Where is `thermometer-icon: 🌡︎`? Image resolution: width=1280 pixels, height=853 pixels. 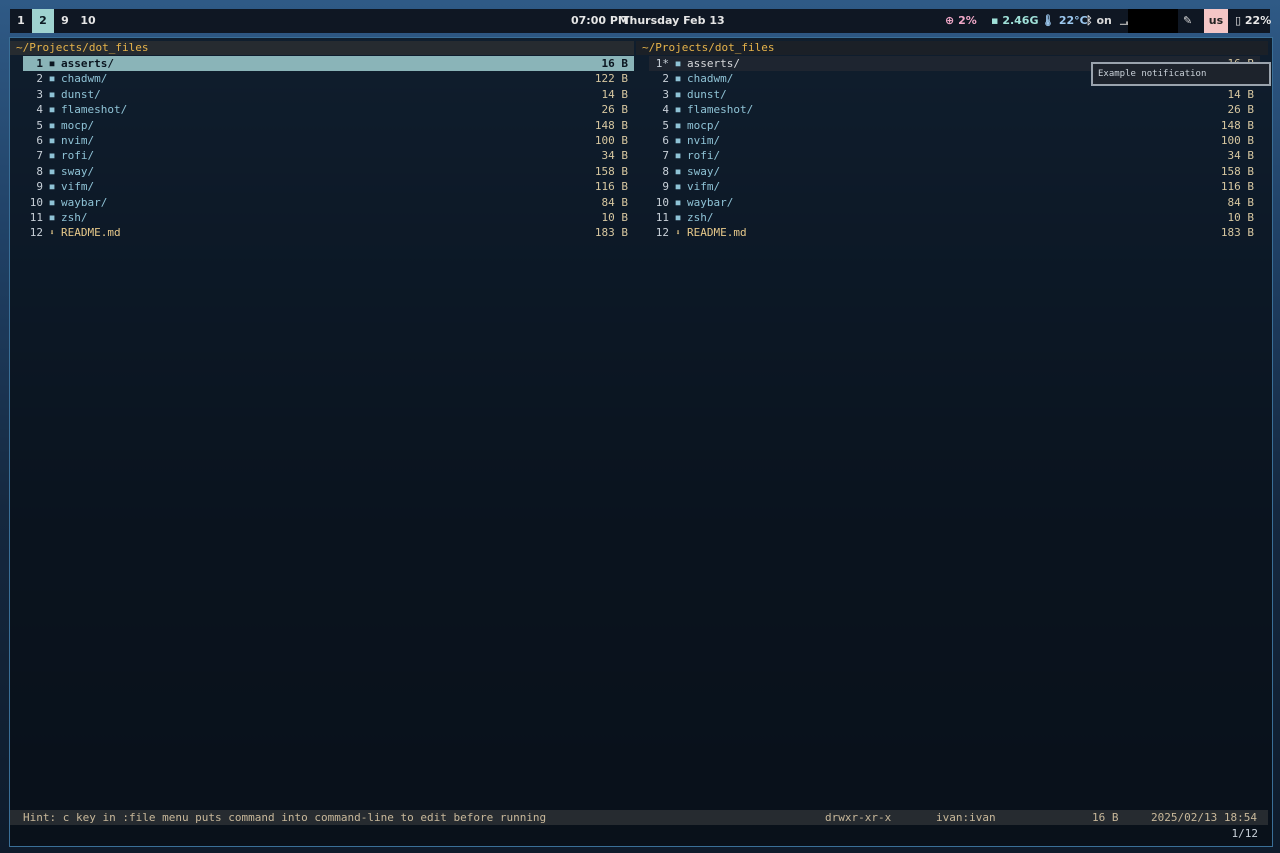
thermometer-icon: 🌡︎ is located at coordinates (1048, 20).